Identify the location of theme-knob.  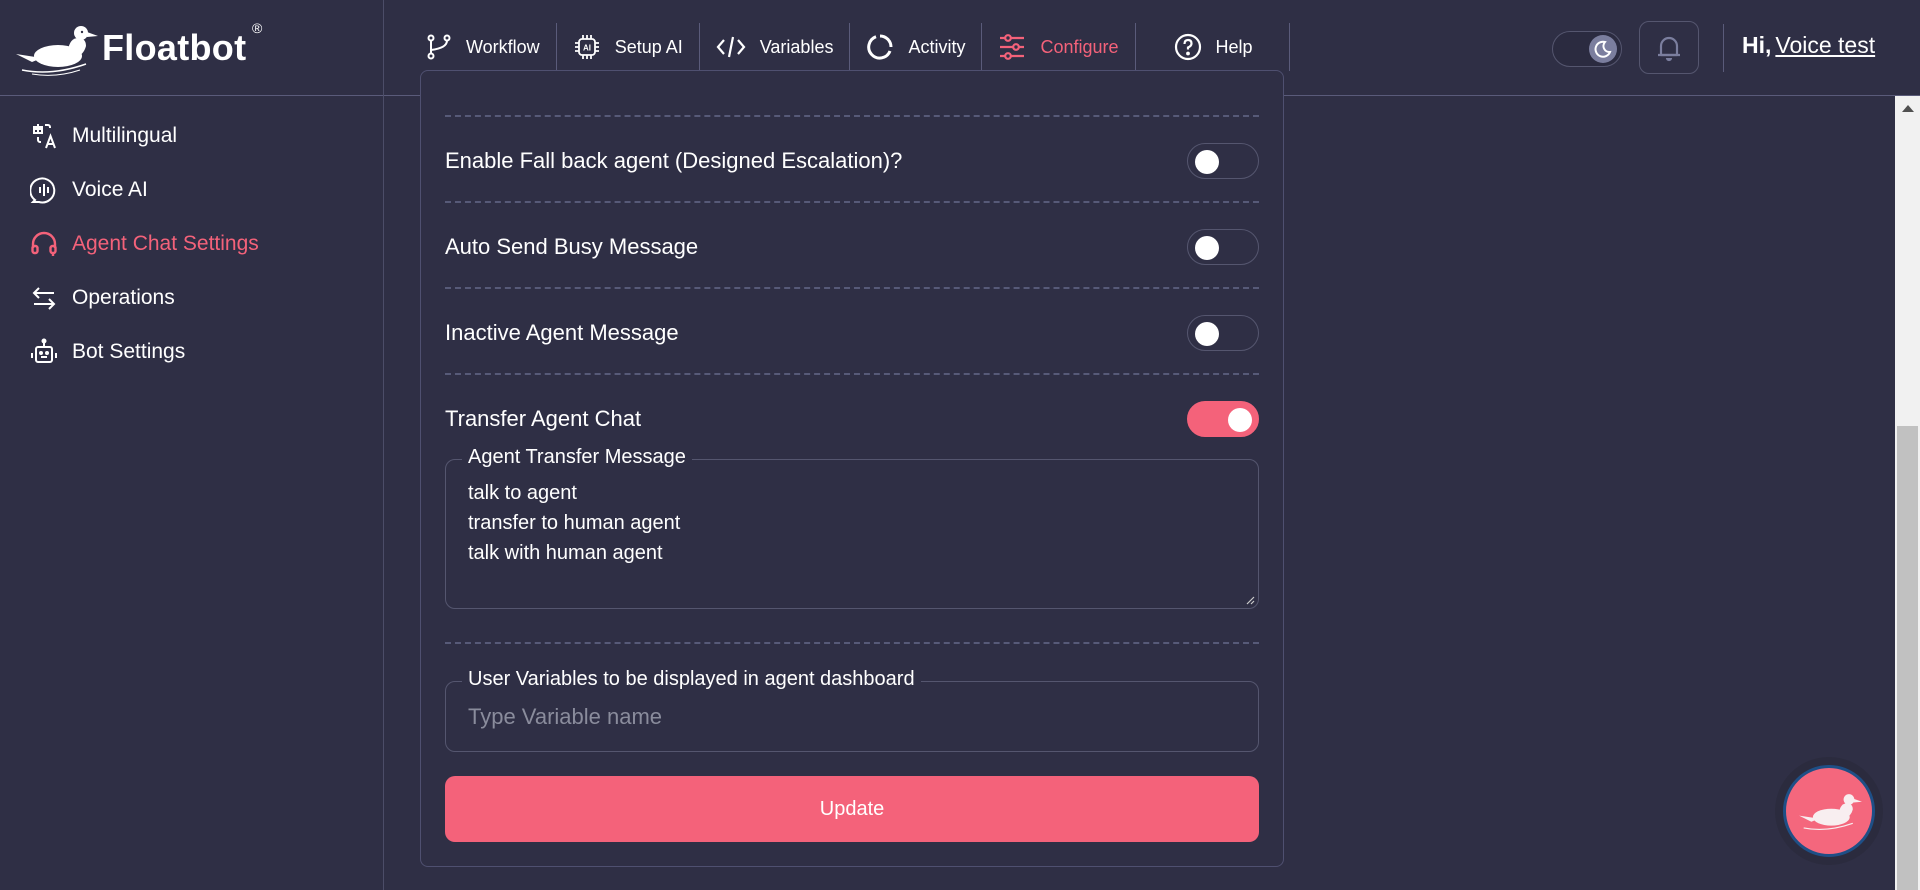
(1603, 49).